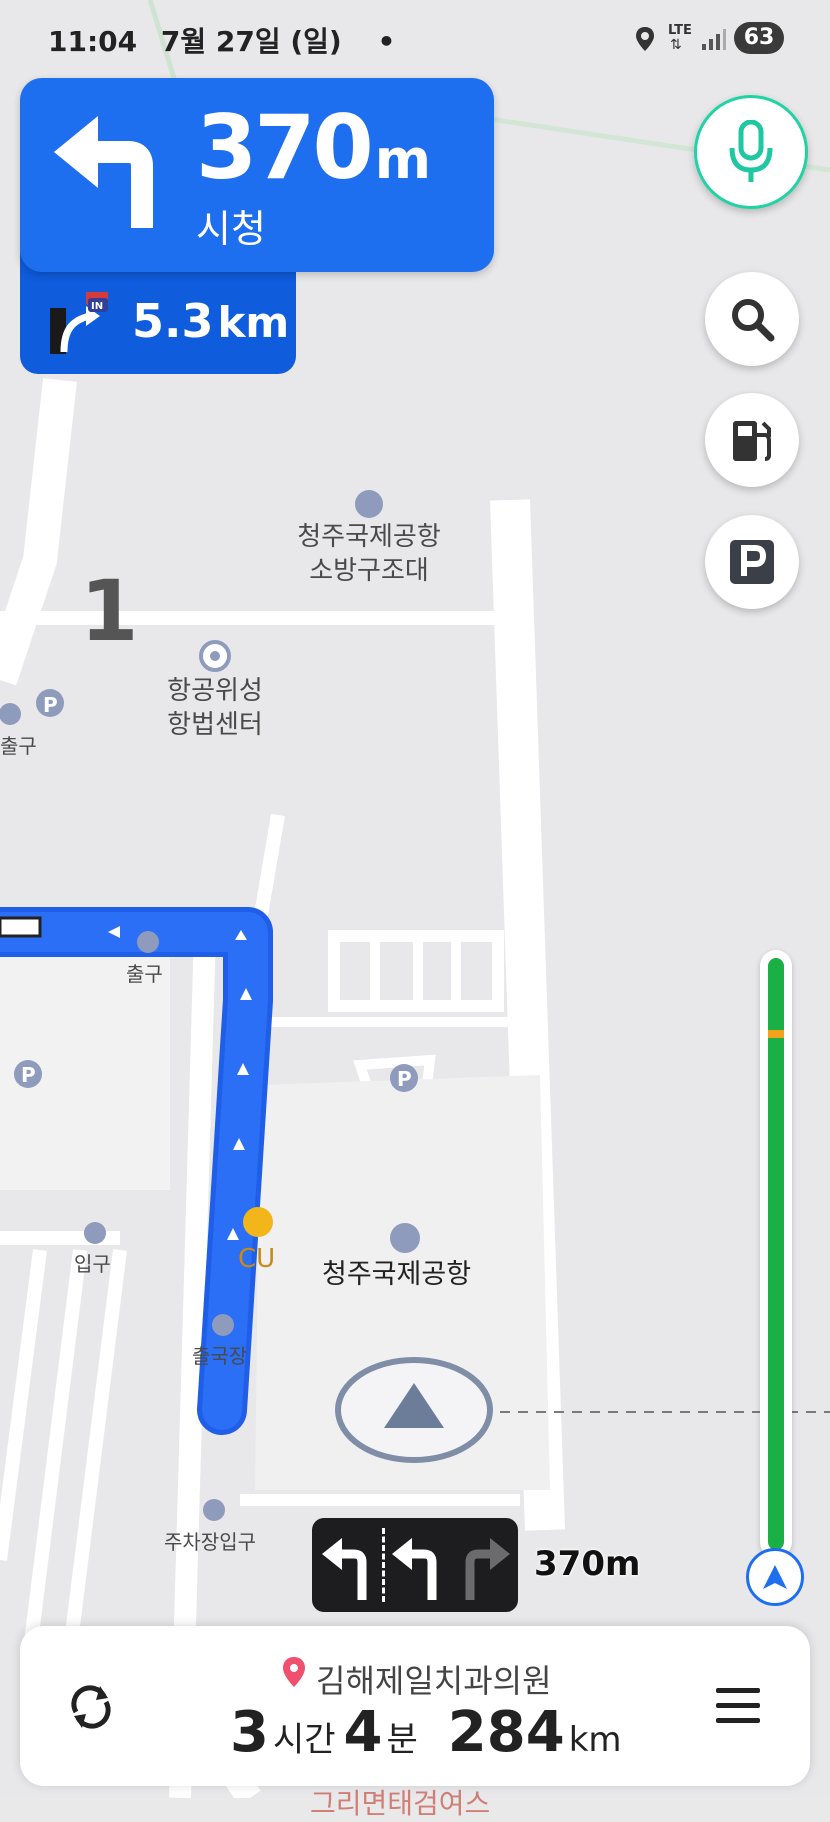  I want to click on traffic-free-segment, so click(776, 1254).